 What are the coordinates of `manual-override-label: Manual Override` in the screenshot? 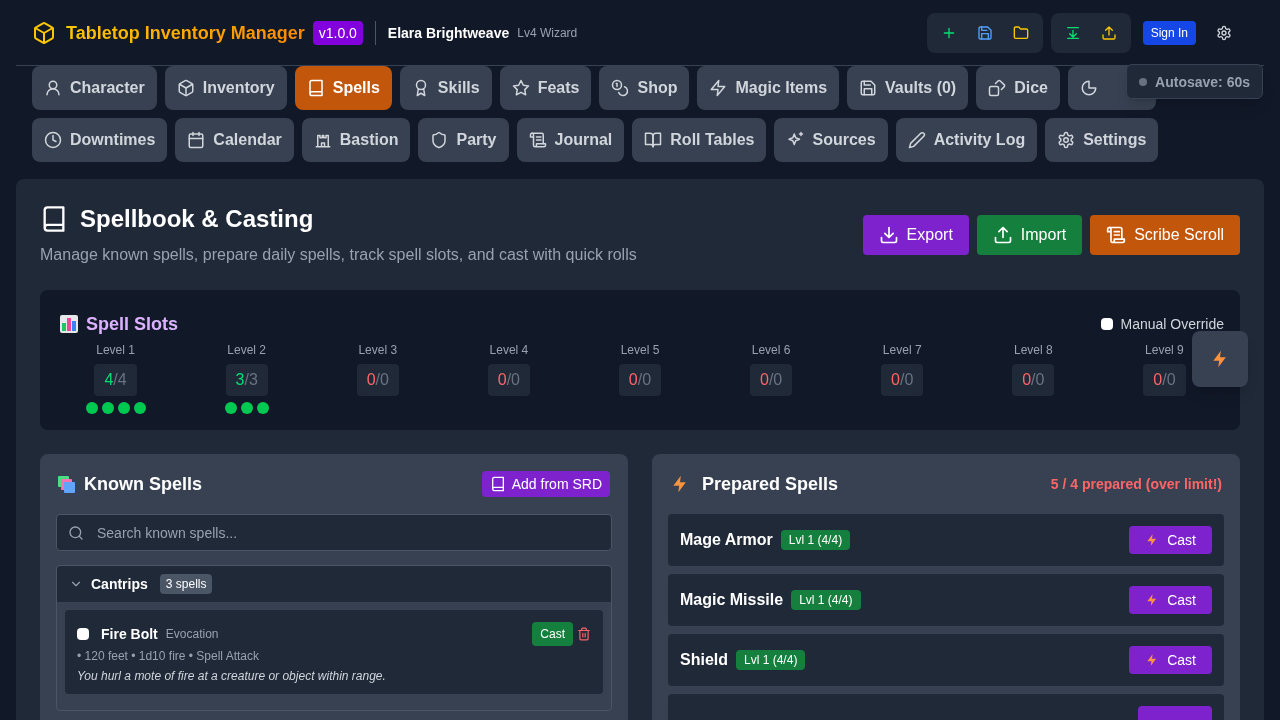 It's located at (1172, 324).